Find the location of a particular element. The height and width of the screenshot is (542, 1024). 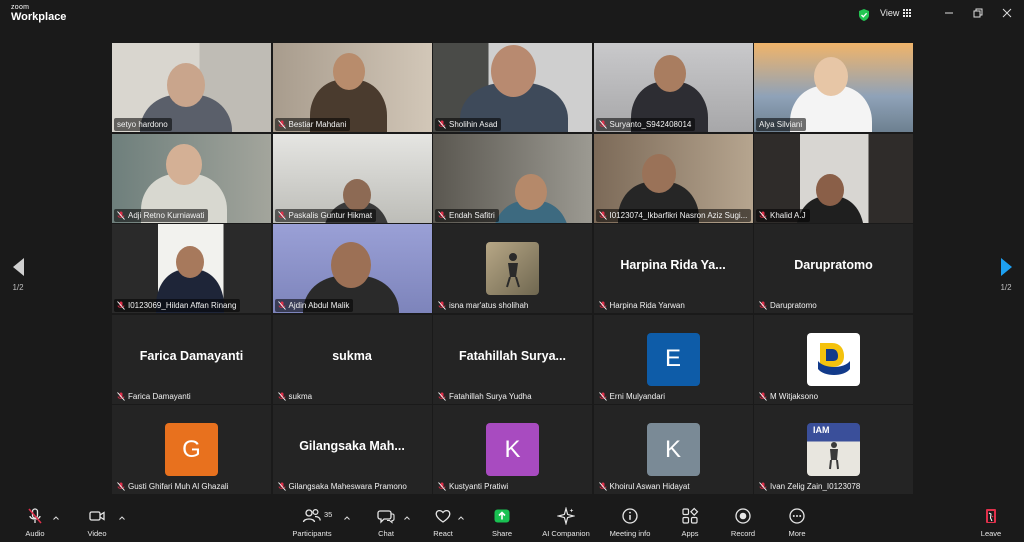

minimize-icon is located at coordinates (949, 13).